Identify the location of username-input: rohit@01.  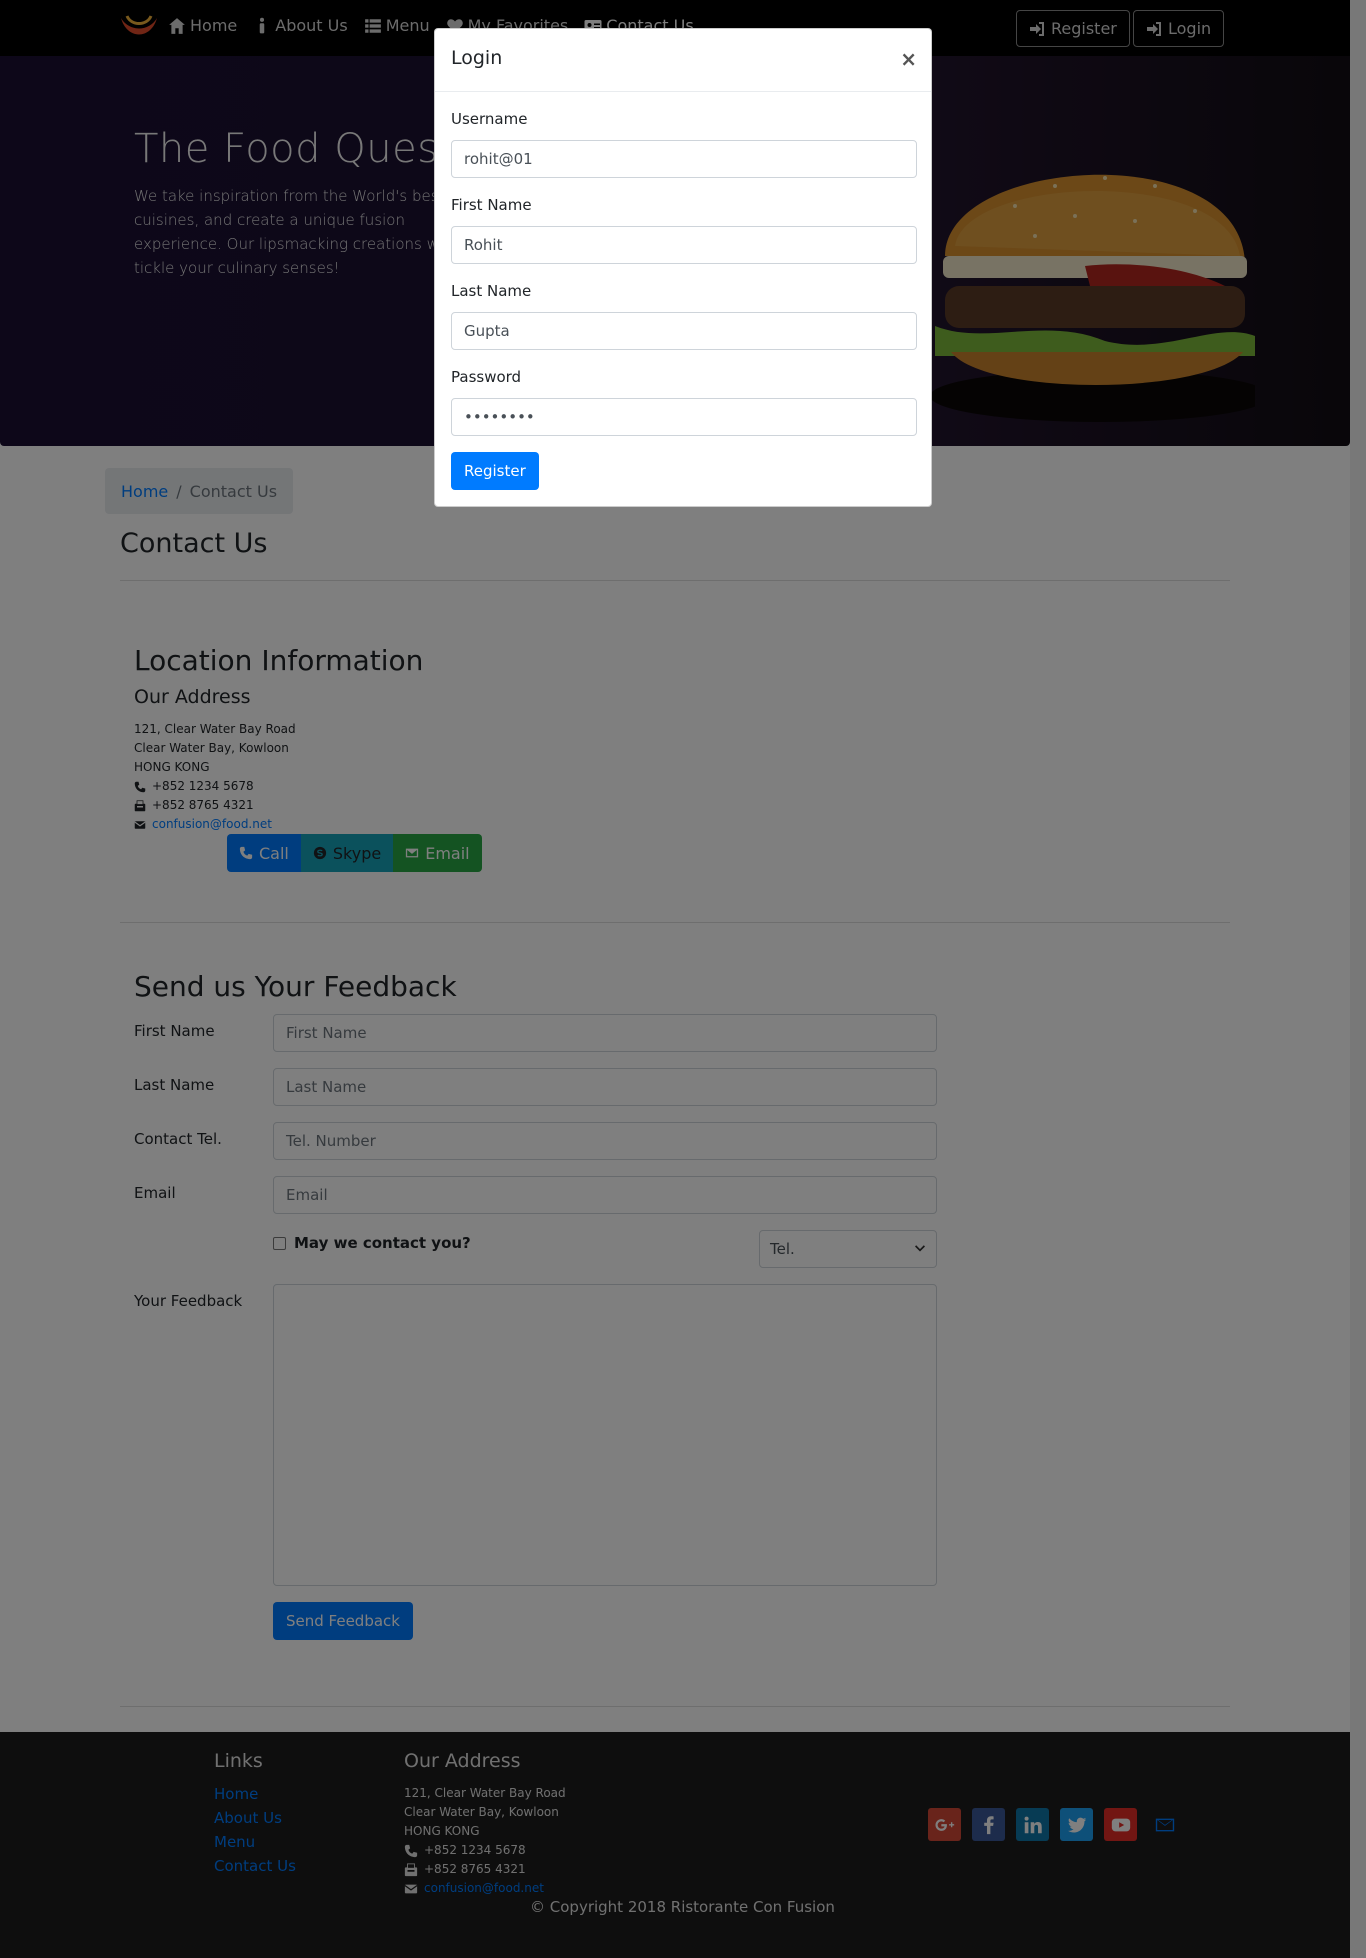
(684, 159).